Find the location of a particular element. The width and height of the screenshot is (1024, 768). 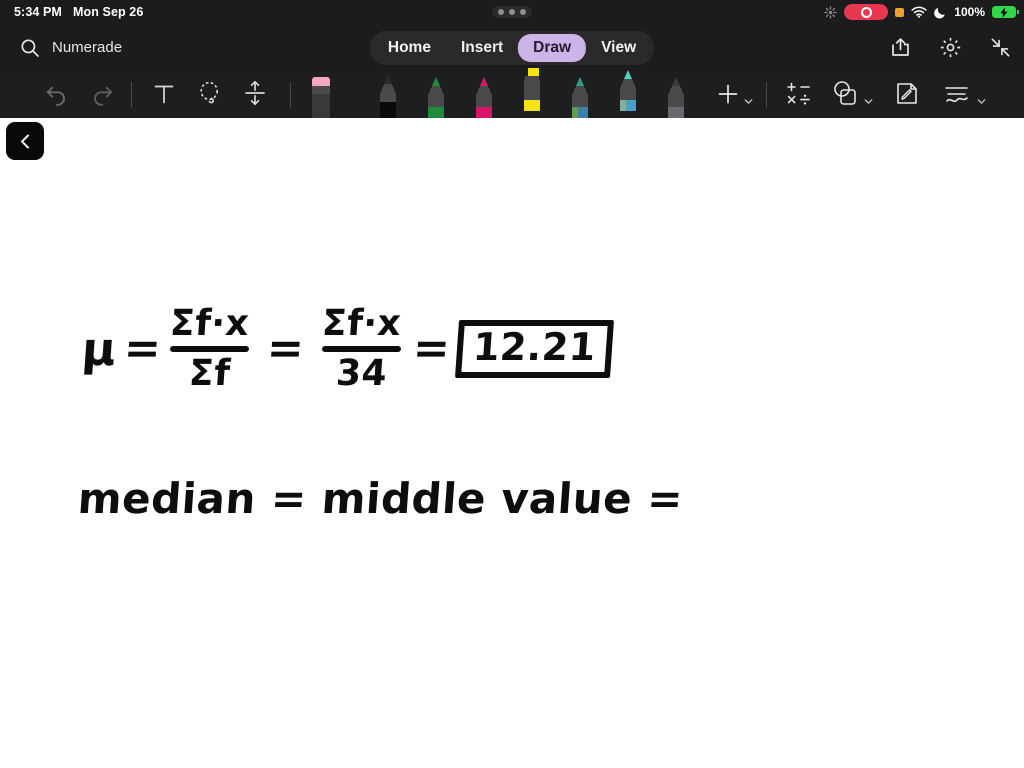

collapse-icon is located at coordinates (1000, 47).